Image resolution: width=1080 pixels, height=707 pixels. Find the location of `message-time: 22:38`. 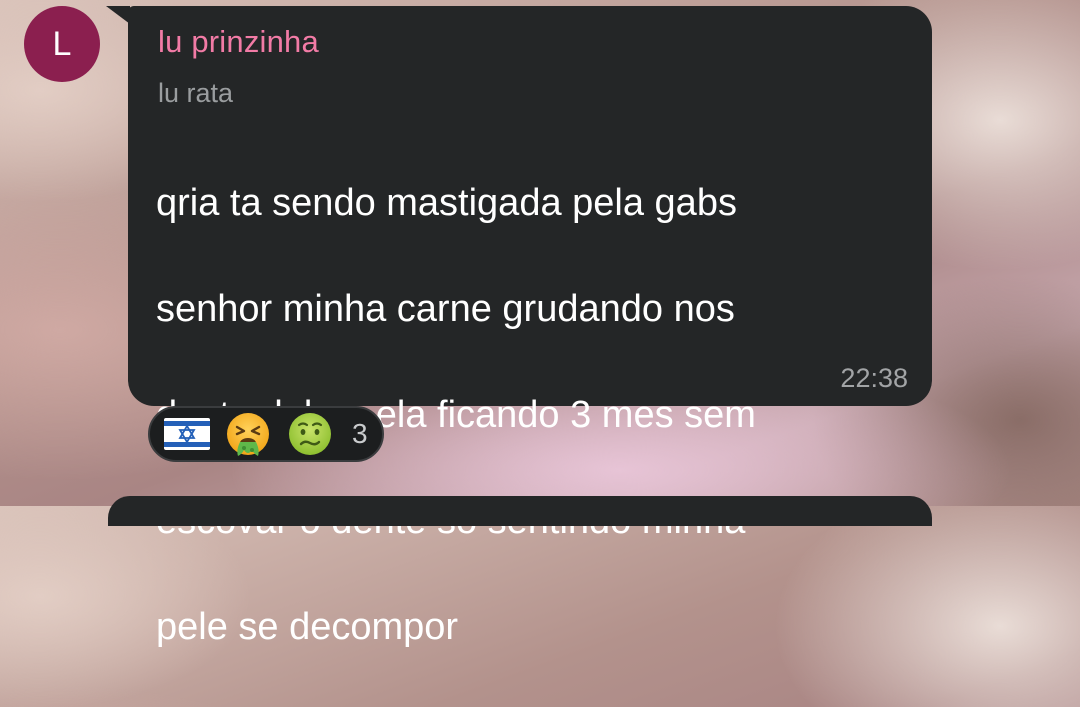

message-time: 22:38 is located at coordinates (874, 378).